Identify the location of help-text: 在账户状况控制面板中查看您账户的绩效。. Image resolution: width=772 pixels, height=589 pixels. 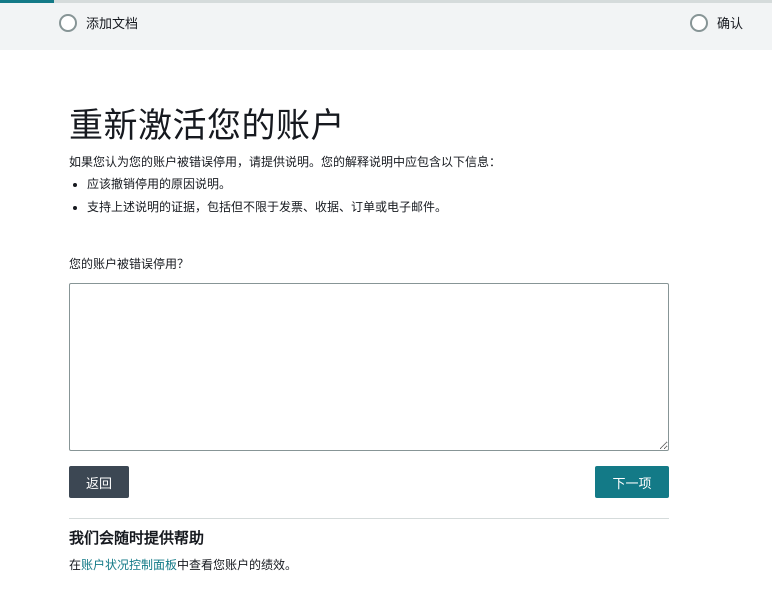
(183, 564).